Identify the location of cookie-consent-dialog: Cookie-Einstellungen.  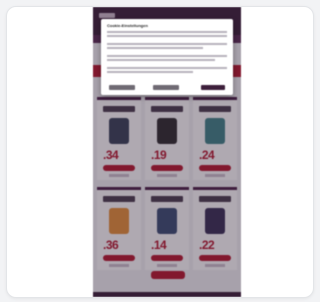
(167, 57).